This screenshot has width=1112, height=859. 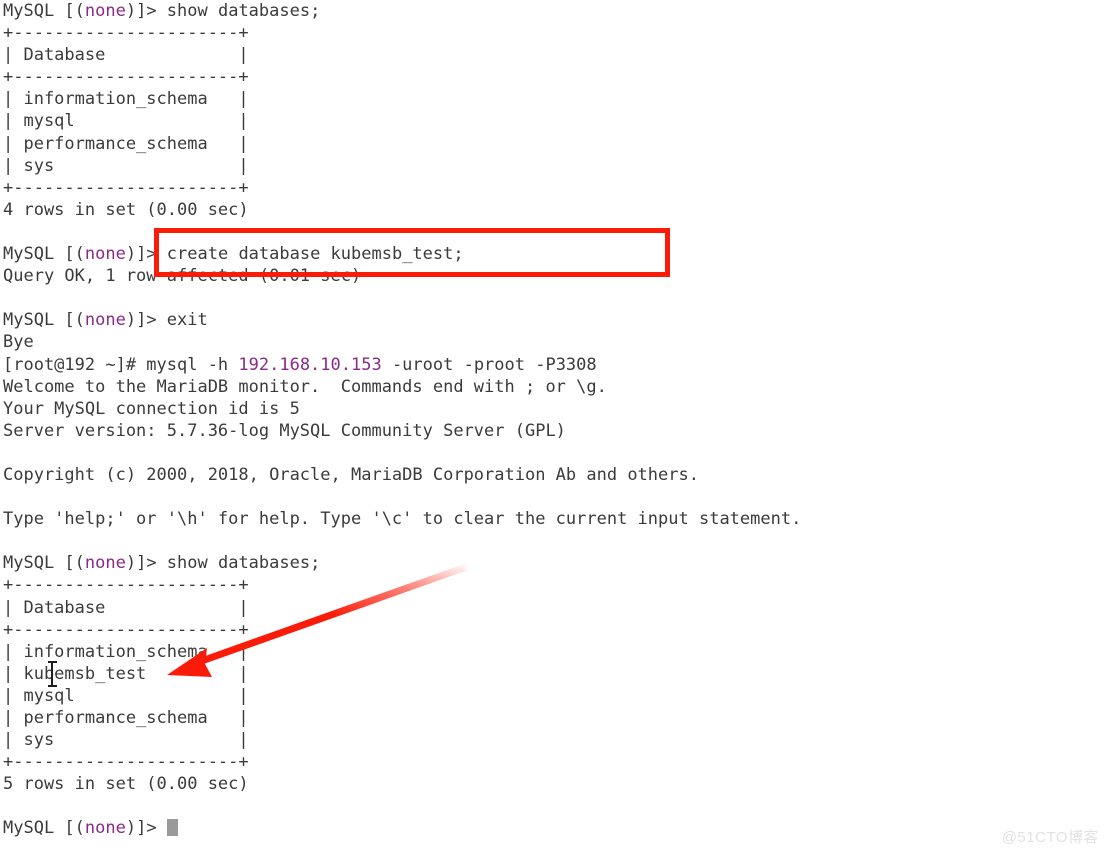 What do you see at coordinates (315, 254) in the screenshot?
I see `terminal-command: create database kubemsb_test;` at bounding box center [315, 254].